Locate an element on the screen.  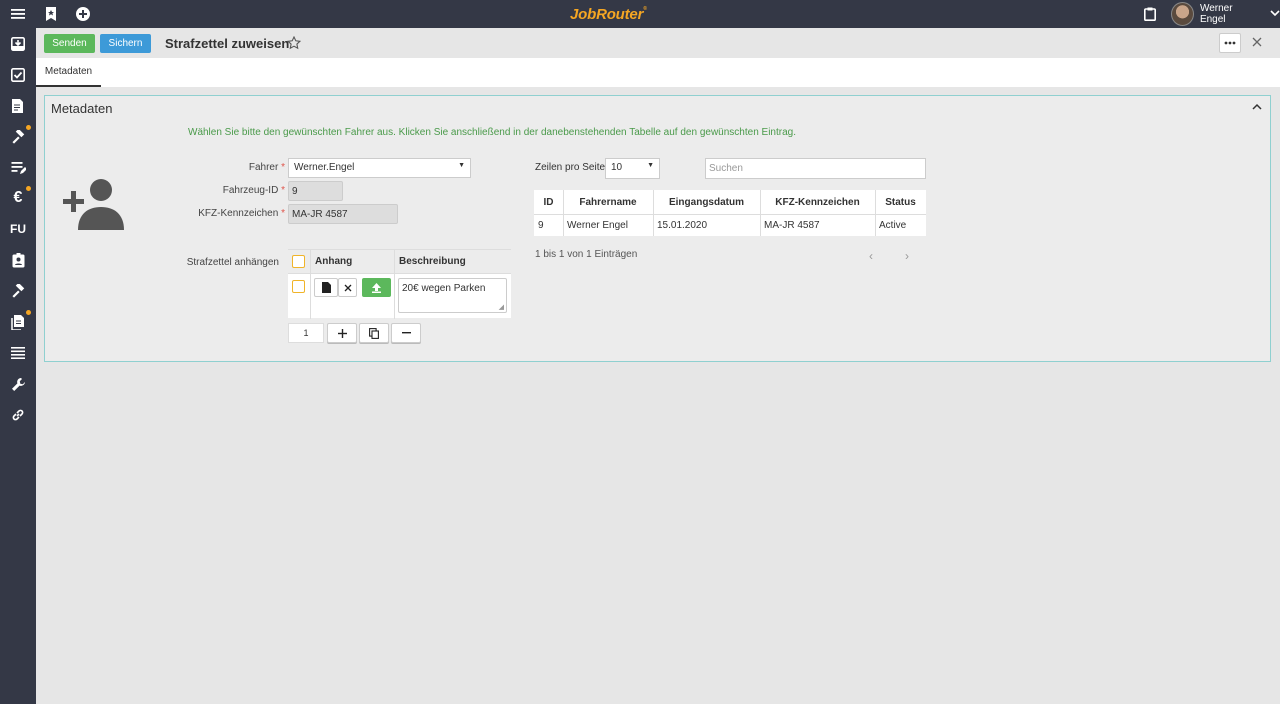
ellipsis-icon is located at coordinates (1230, 43).